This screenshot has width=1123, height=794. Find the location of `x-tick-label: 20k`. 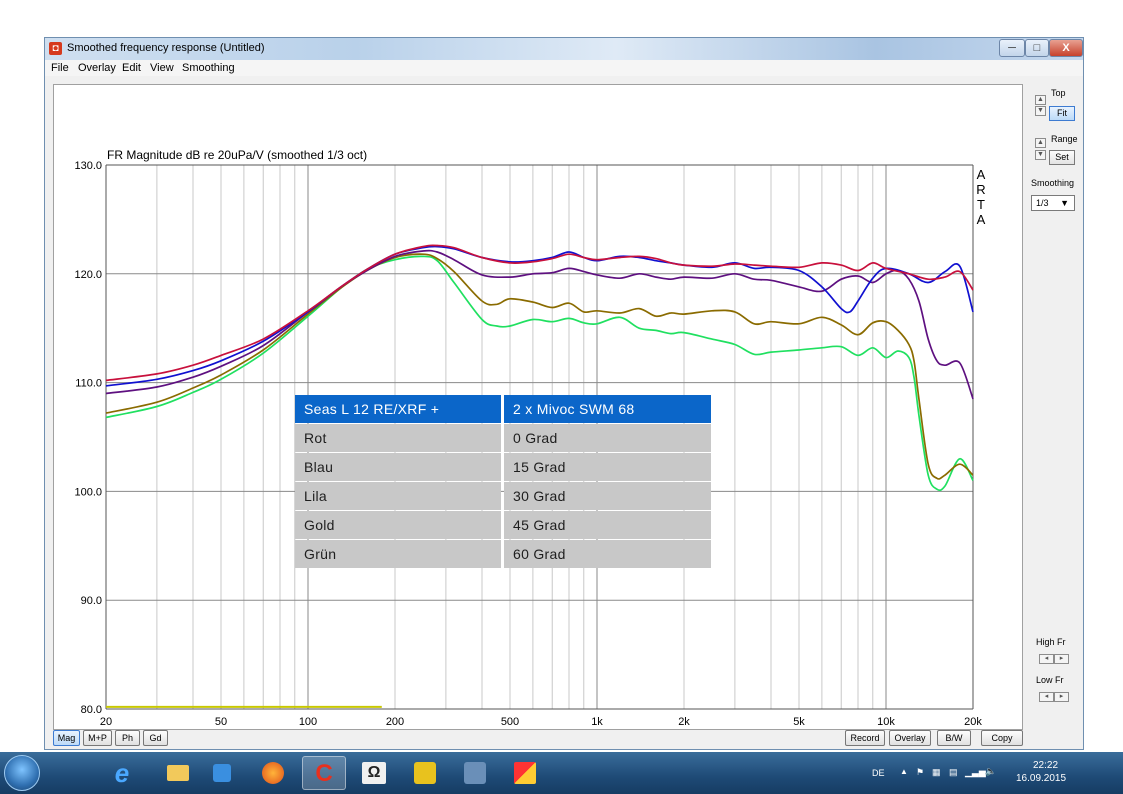

x-tick-label: 20k is located at coordinates (973, 722).